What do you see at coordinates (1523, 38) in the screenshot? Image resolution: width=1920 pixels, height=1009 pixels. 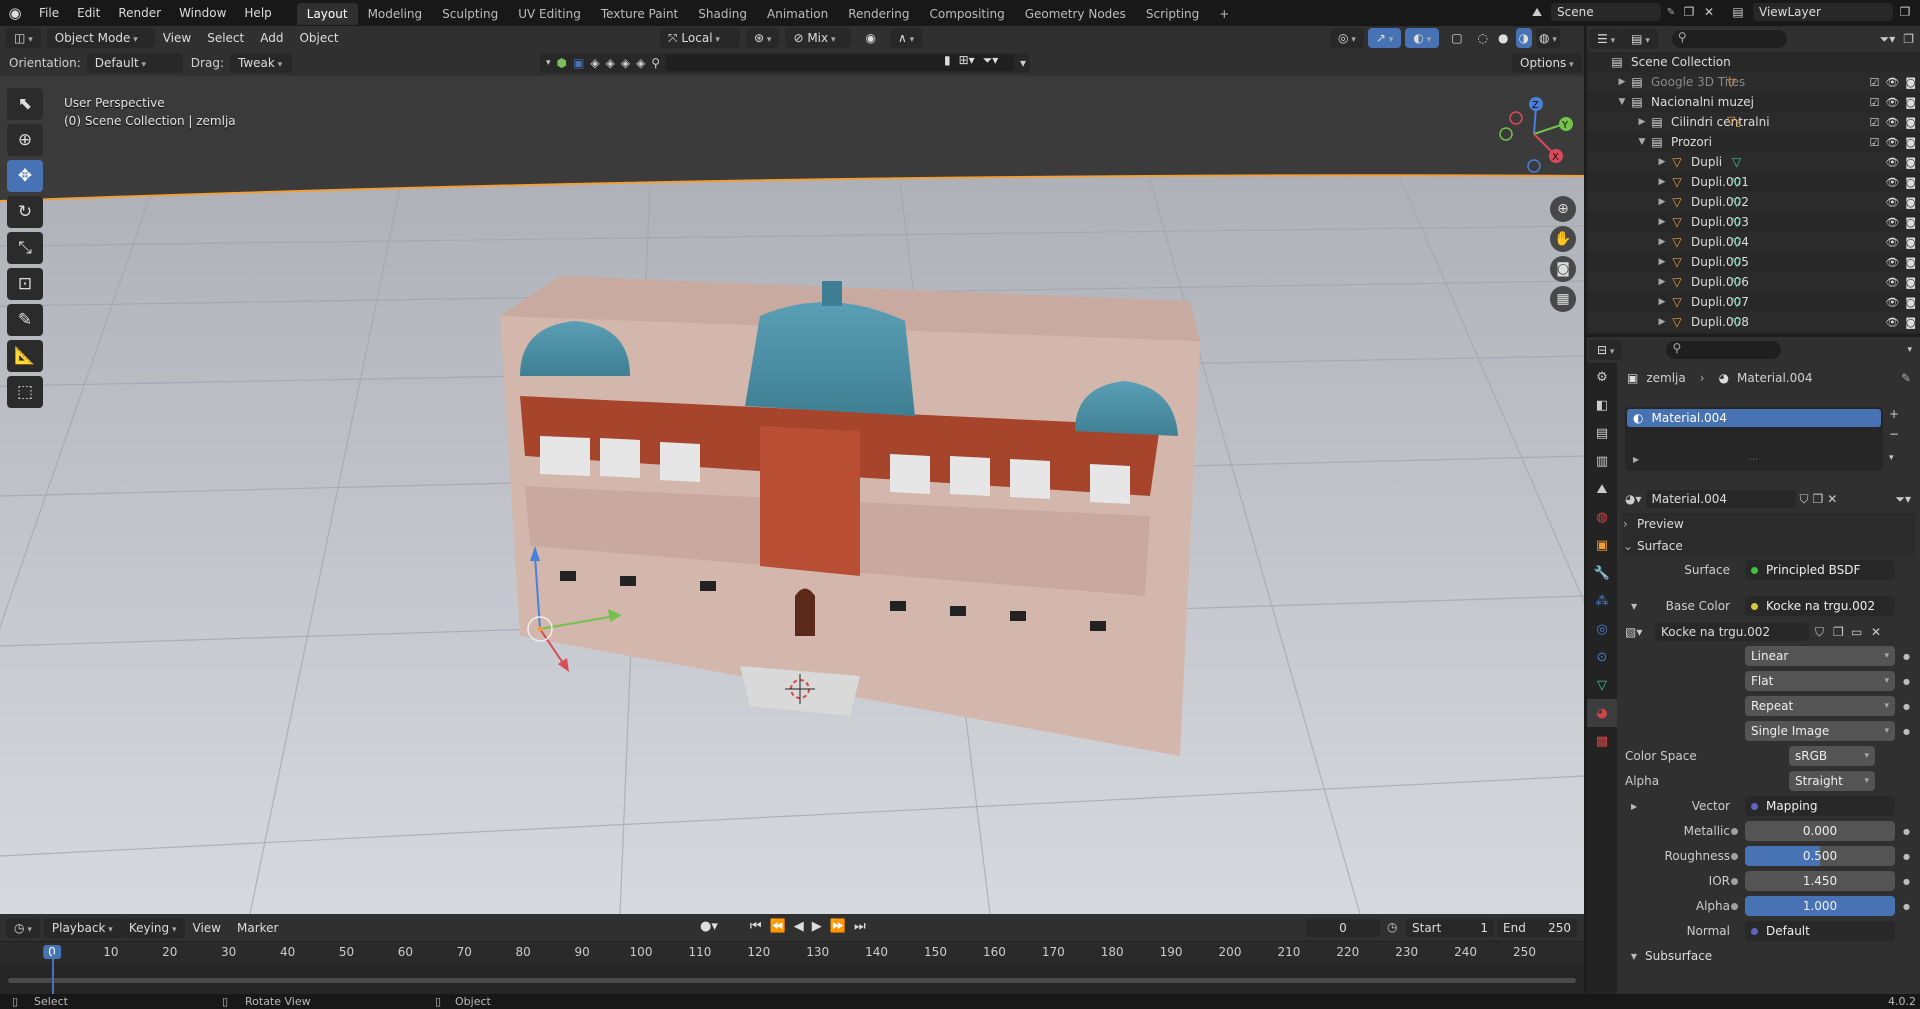 I see `shading-material-button: ◑` at bounding box center [1523, 38].